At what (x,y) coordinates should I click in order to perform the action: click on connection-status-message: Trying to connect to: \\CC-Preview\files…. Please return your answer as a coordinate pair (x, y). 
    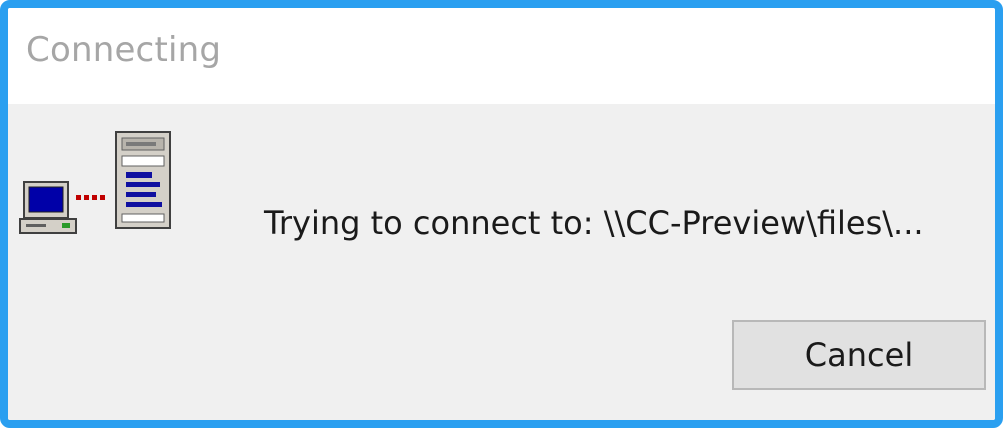
    Looking at the image, I should click on (594, 223).